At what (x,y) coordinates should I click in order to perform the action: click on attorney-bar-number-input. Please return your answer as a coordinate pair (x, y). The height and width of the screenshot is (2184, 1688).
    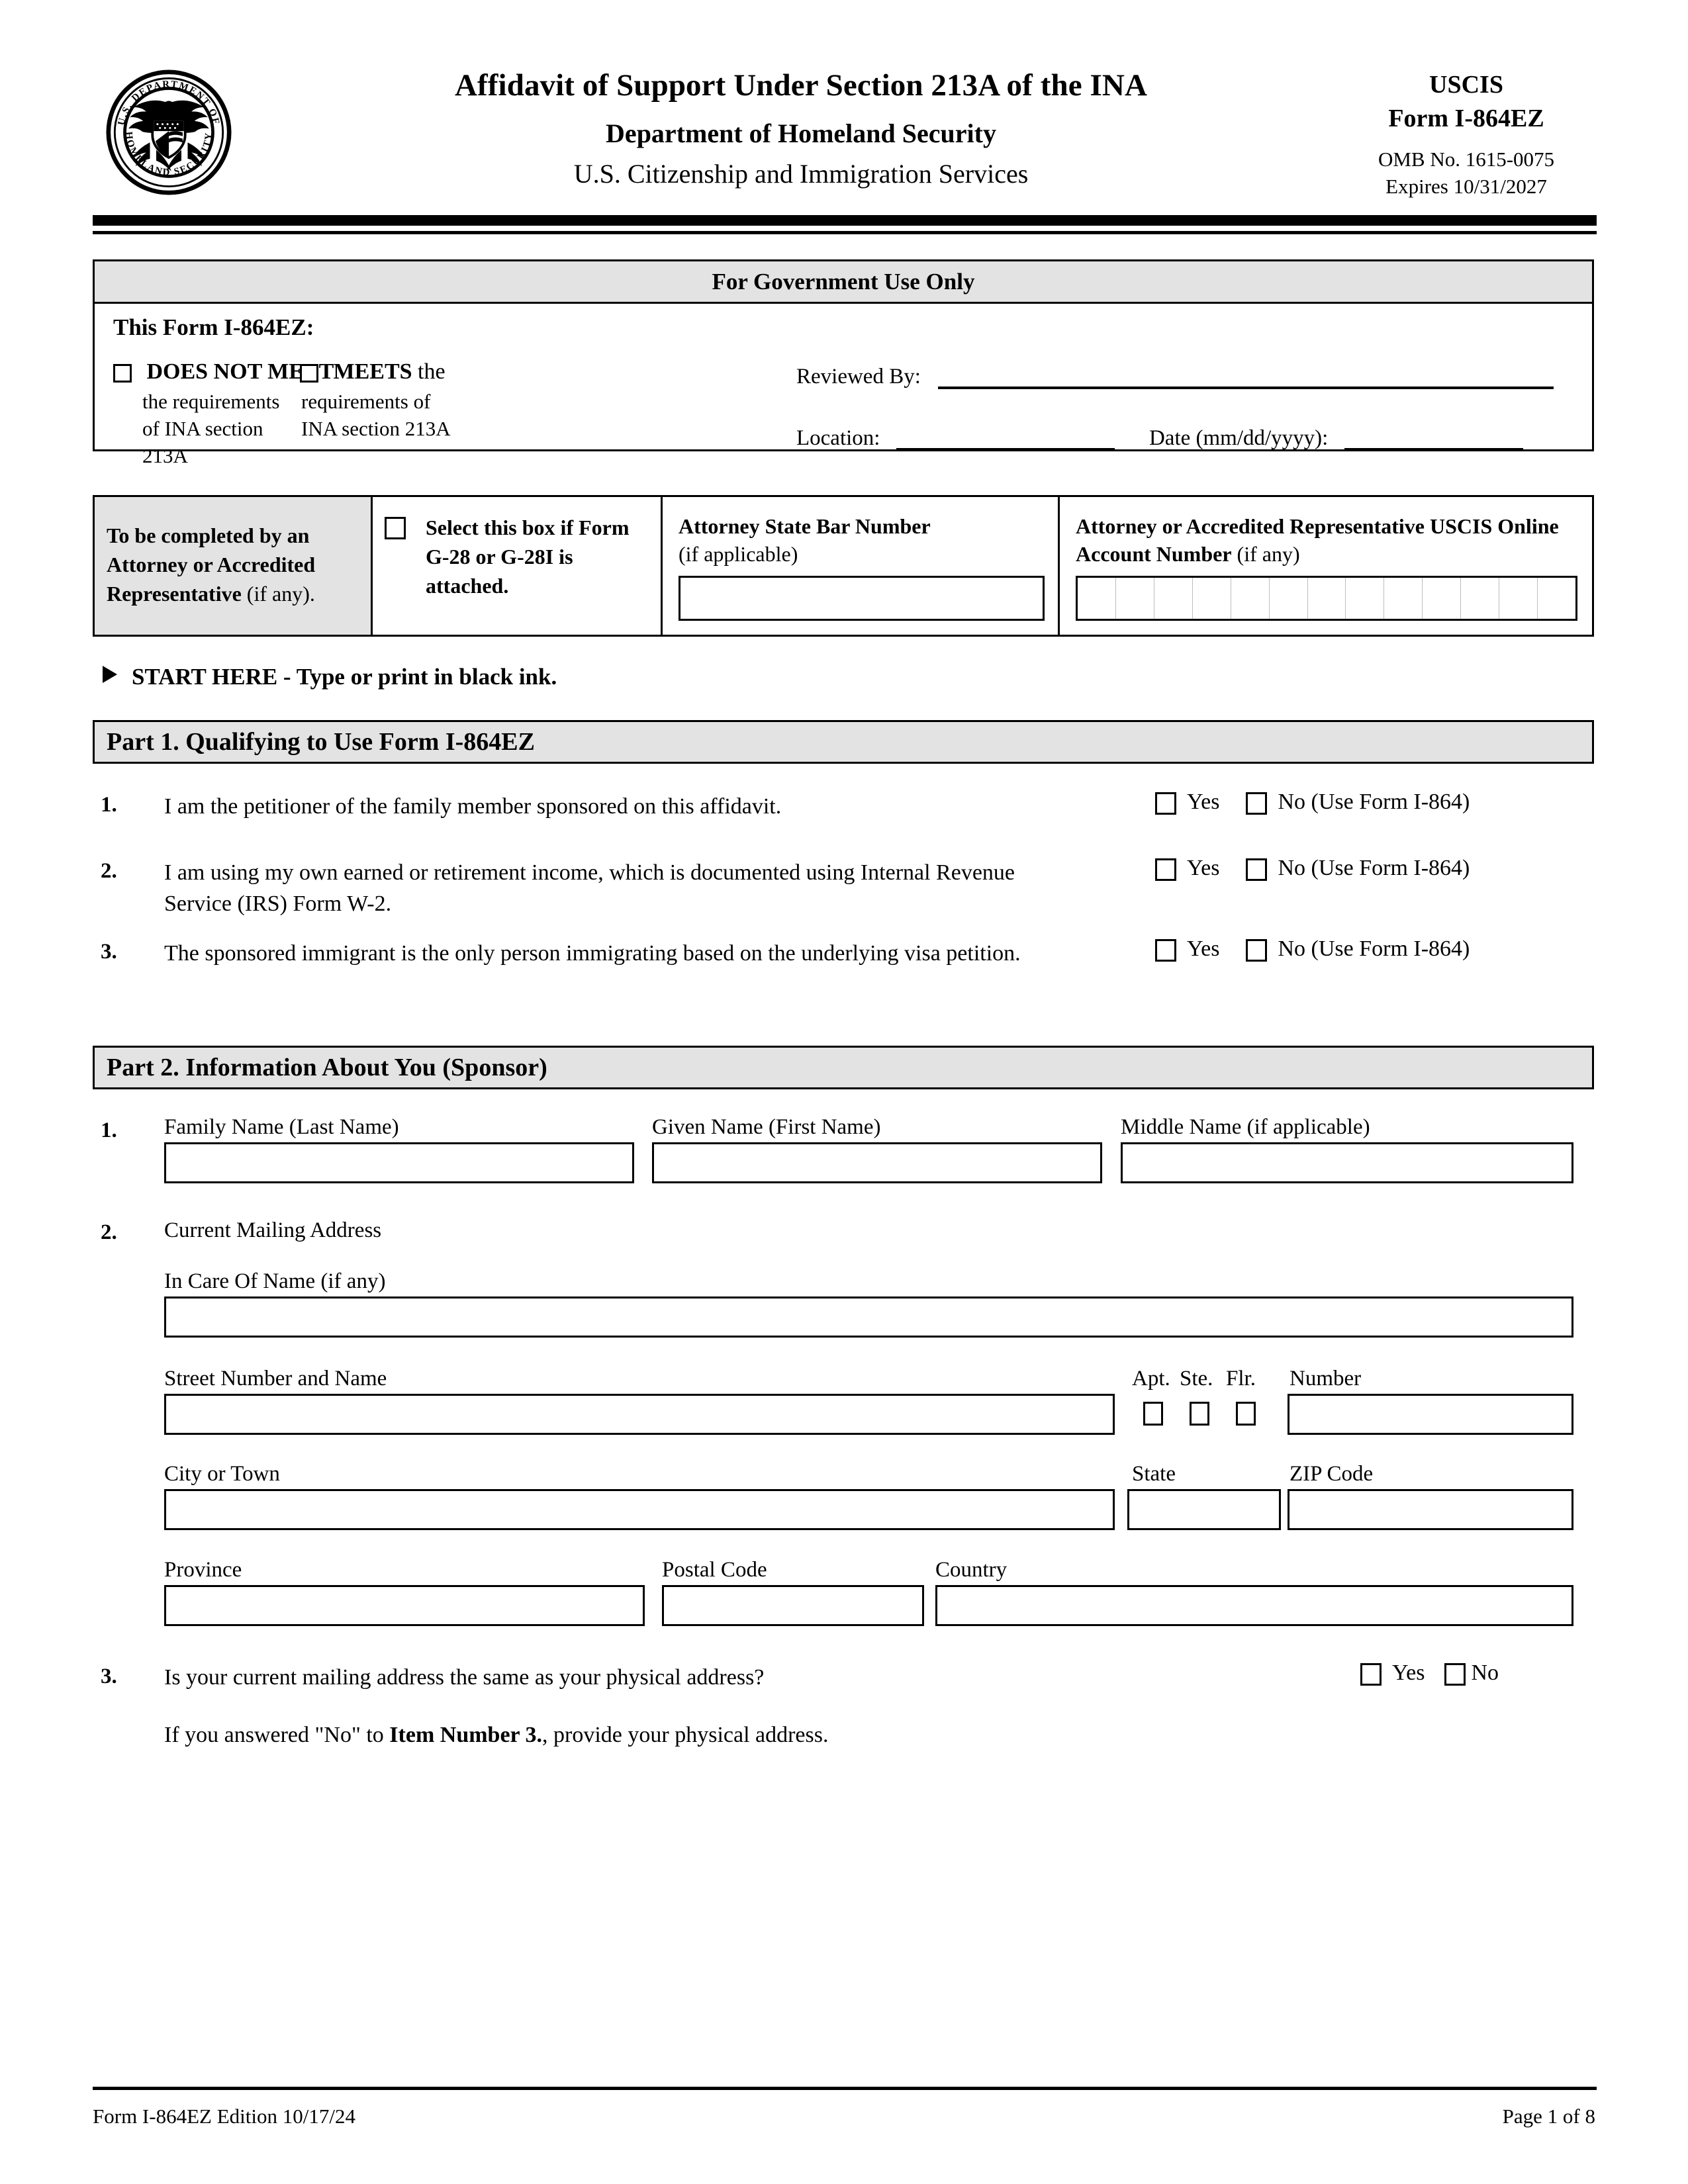
    Looking at the image, I should click on (862, 598).